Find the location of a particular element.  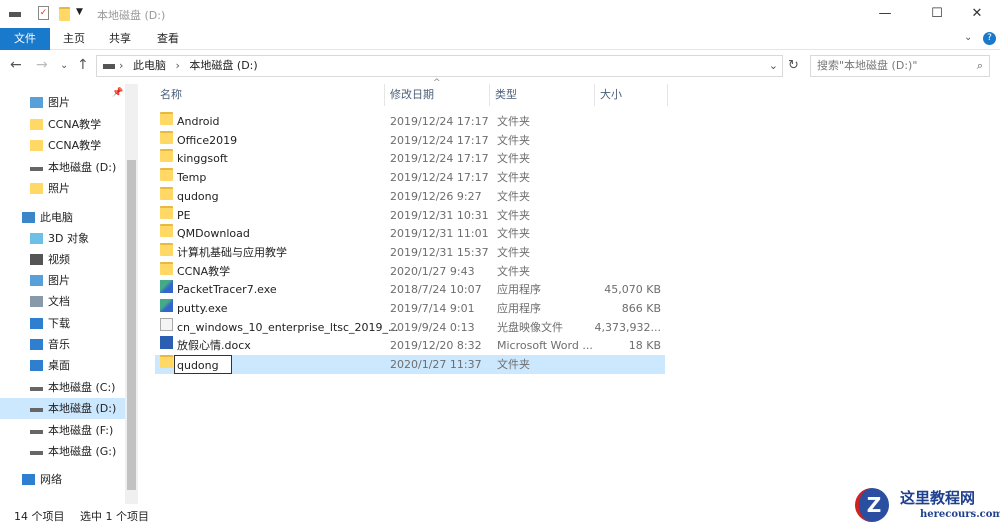

file-row: Android 2019/12/24 17:17 文件夹 is located at coordinates (410, 121).